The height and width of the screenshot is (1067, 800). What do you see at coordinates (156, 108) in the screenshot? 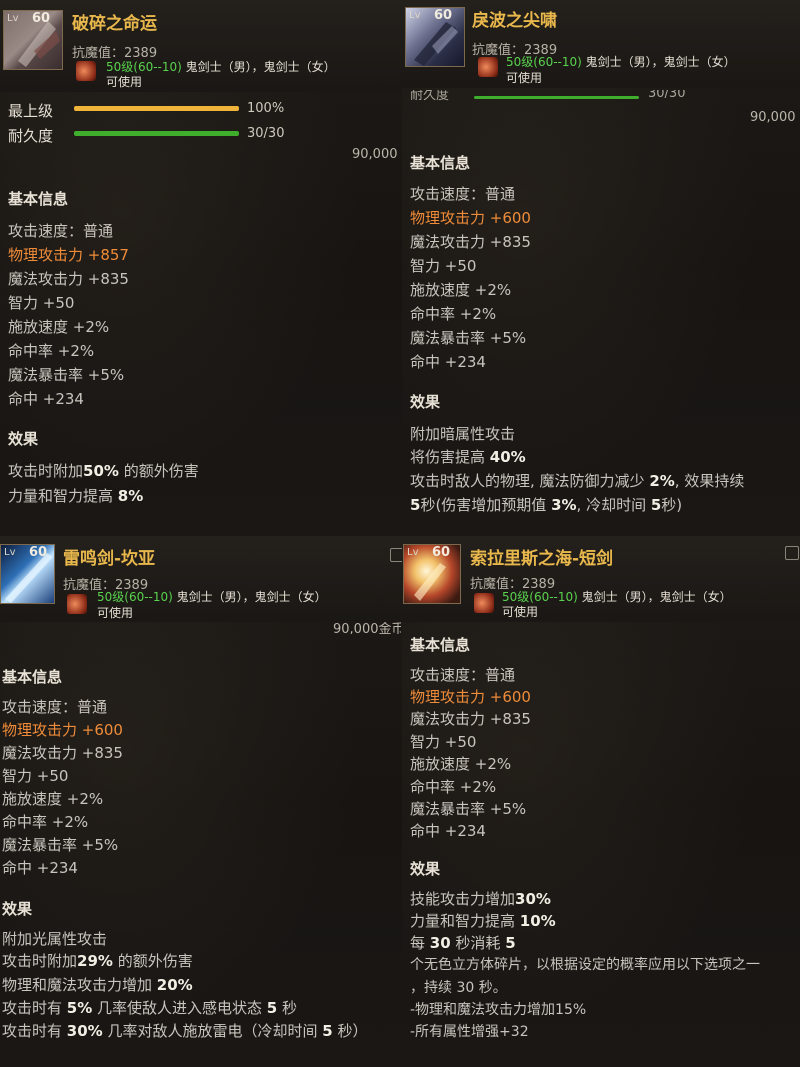
I see `grade-bar` at bounding box center [156, 108].